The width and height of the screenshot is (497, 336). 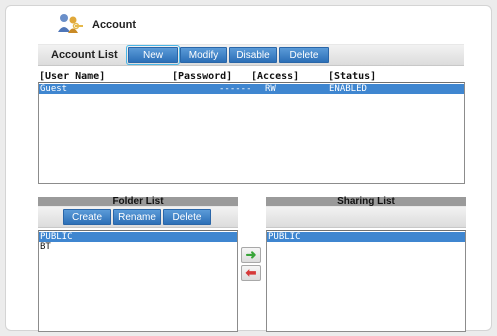 I want to click on page-title: Account, so click(x=114, y=25).